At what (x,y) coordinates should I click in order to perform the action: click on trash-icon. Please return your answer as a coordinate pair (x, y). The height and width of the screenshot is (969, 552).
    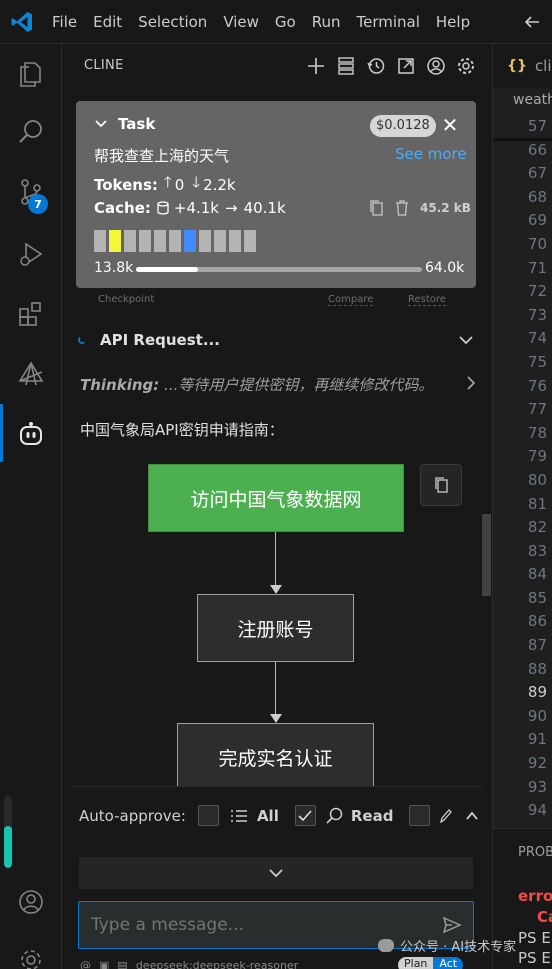
    Looking at the image, I should click on (402, 208).